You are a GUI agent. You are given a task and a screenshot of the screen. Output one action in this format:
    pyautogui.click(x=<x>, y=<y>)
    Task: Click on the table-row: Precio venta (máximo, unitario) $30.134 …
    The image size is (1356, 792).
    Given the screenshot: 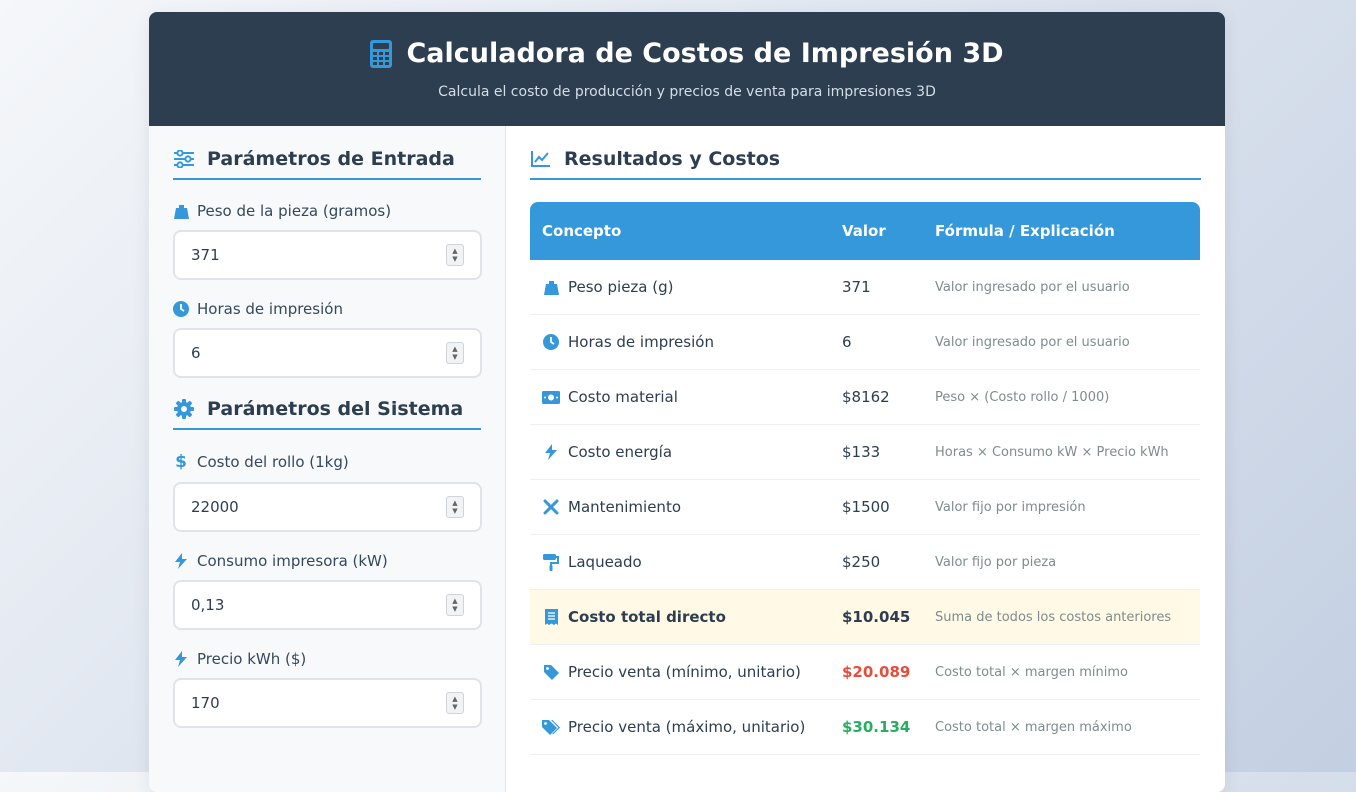 What is the action you would take?
    pyautogui.click(x=865, y=727)
    